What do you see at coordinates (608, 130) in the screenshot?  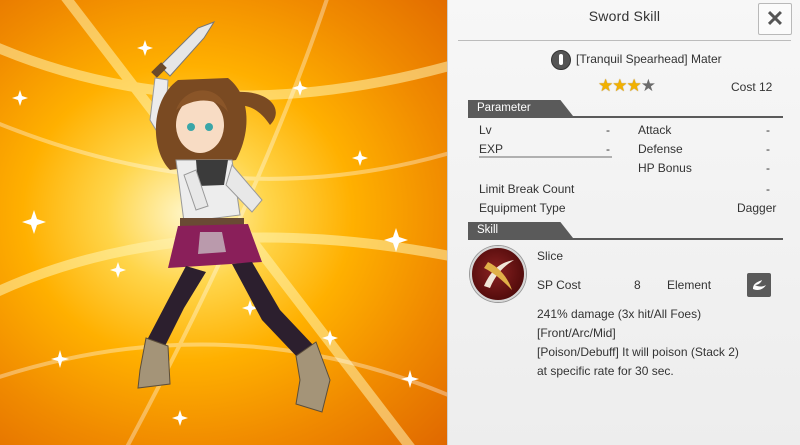 I see `lv-value: -` at bounding box center [608, 130].